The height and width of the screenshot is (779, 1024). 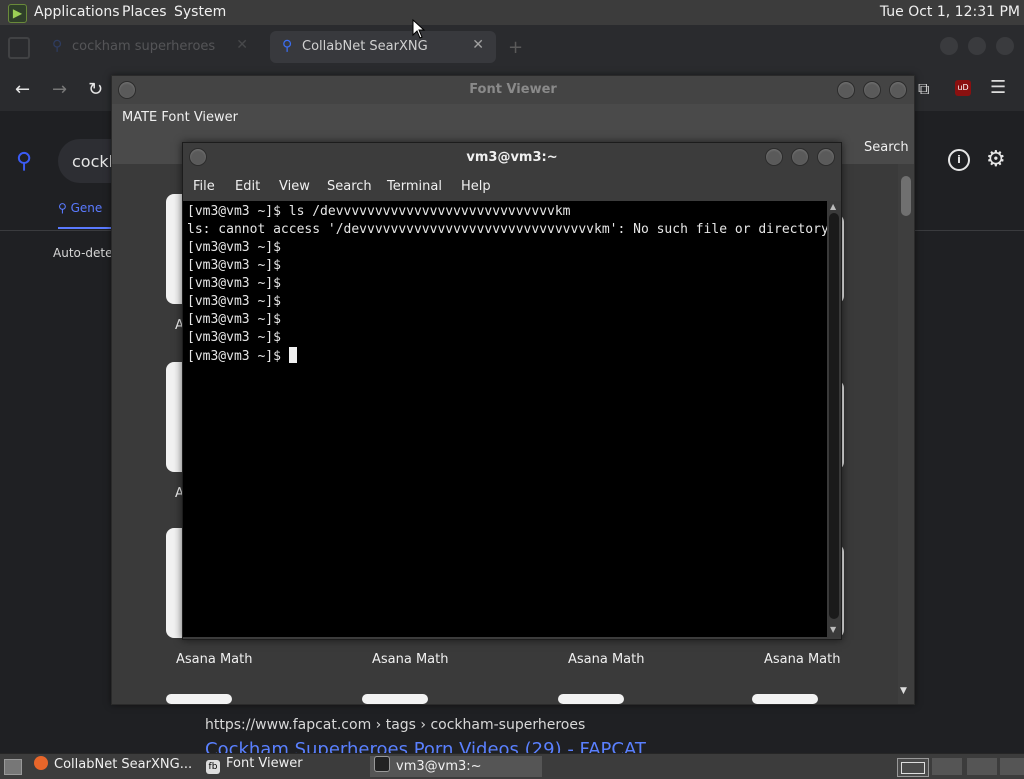 I want to click on menu-help: Help, so click(x=476, y=186).